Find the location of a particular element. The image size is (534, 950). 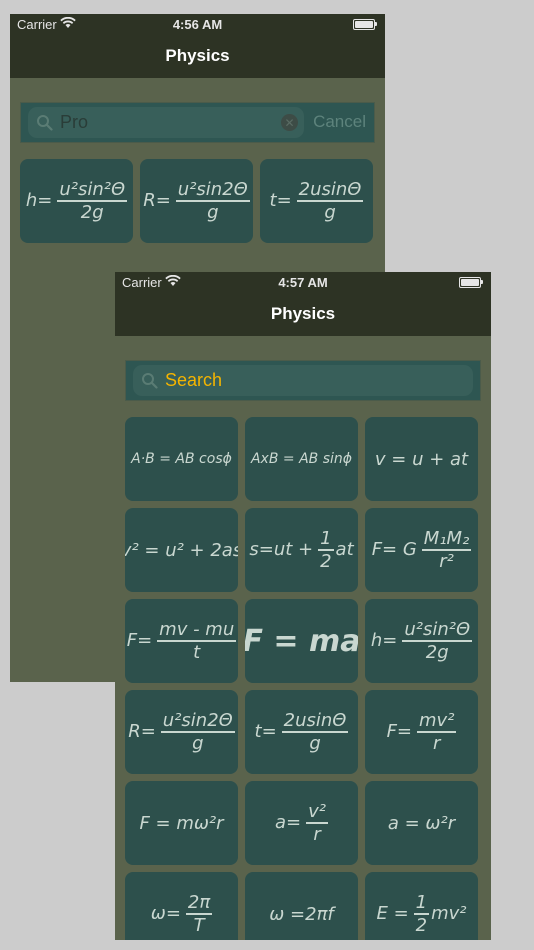

formula-tile: AxB = AB sinϕ is located at coordinates (301, 459).